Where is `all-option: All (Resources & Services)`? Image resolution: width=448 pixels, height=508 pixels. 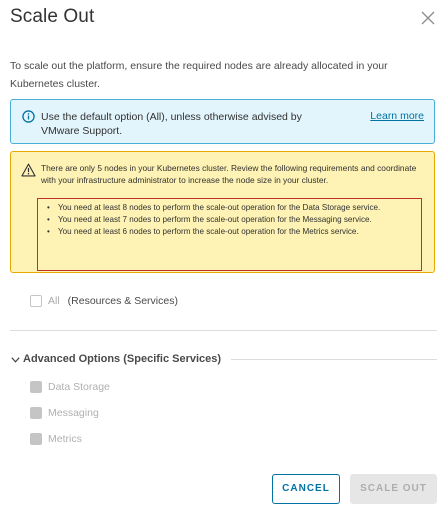
all-option: All (Resources & Services) is located at coordinates (104, 301).